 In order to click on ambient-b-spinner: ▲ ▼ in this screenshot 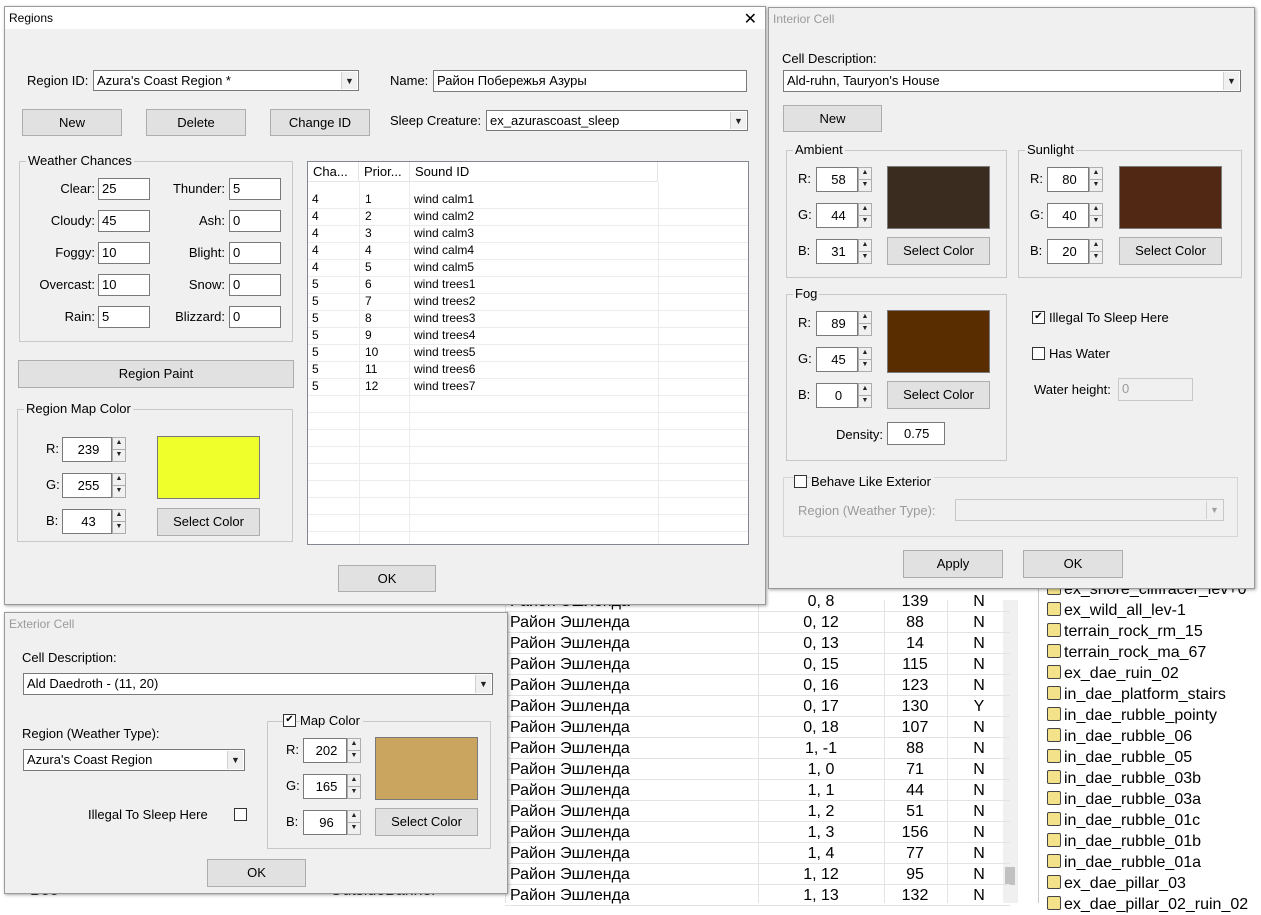, I will do `click(865, 251)`.